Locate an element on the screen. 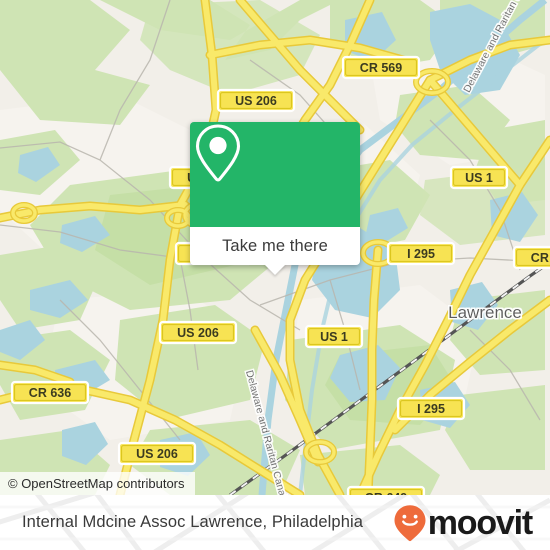 Image resolution: width=550 pixels, height=550 pixels. place-label: Lawrence is located at coordinates (485, 312).